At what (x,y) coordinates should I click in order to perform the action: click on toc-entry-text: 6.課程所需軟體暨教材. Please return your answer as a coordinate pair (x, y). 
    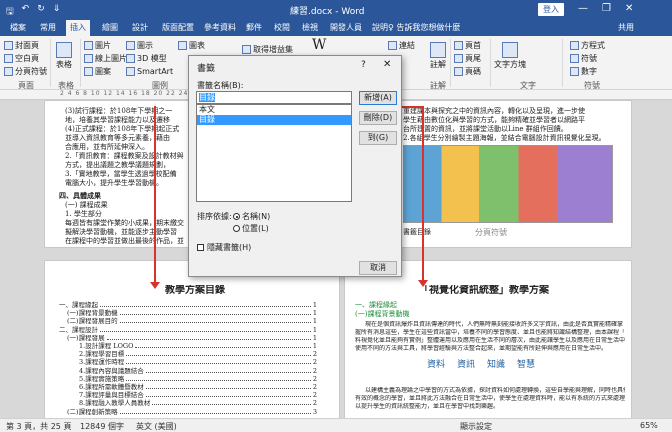
    Looking at the image, I should click on (111, 387).